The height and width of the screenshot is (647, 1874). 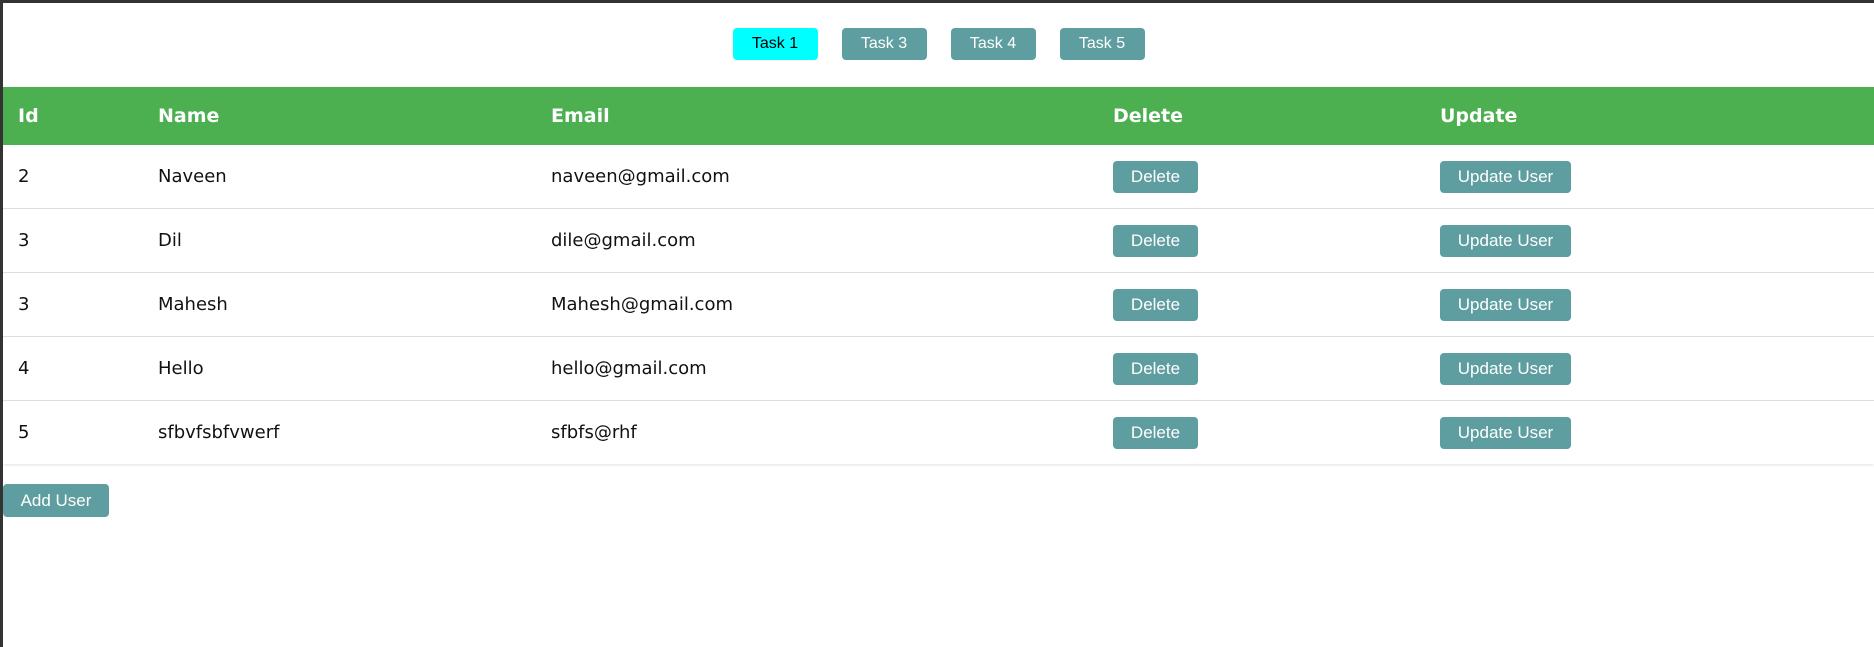 What do you see at coordinates (354, 116) in the screenshot?
I see `column-header-name: Name` at bounding box center [354, 116].